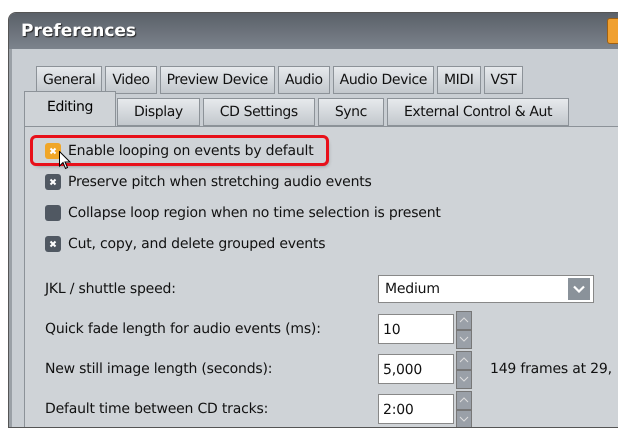 Image resolution: width=618 pixels, height=428 pixels. Describe the element at coordinates (157, 408) in the screenshot. I see `setting-label: Default time between CD tracks:` at that location.